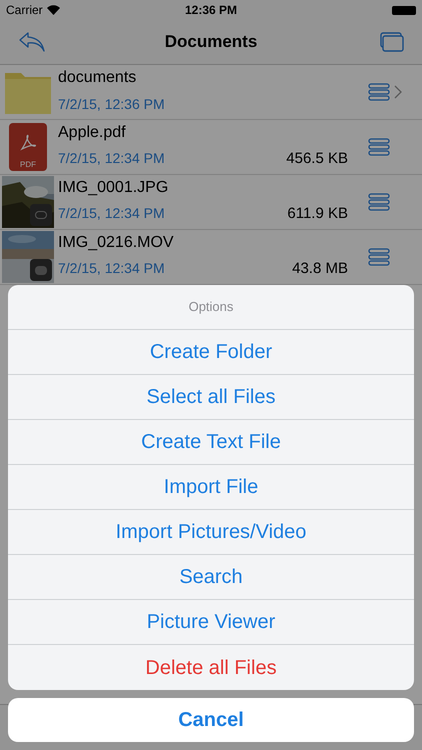 This screenshot has width=422, height=750. I want to click on sheet-action: Import File, so click(211, 487).